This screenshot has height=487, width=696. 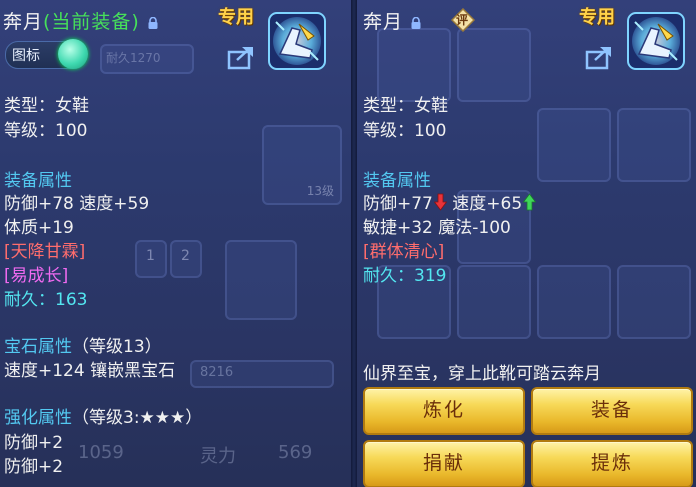 What do you see at coordinates (450, 201) in the screenshot?
I see `compare-attr-line1: 防御+77 速度+65` at bounding box center [450, 201].